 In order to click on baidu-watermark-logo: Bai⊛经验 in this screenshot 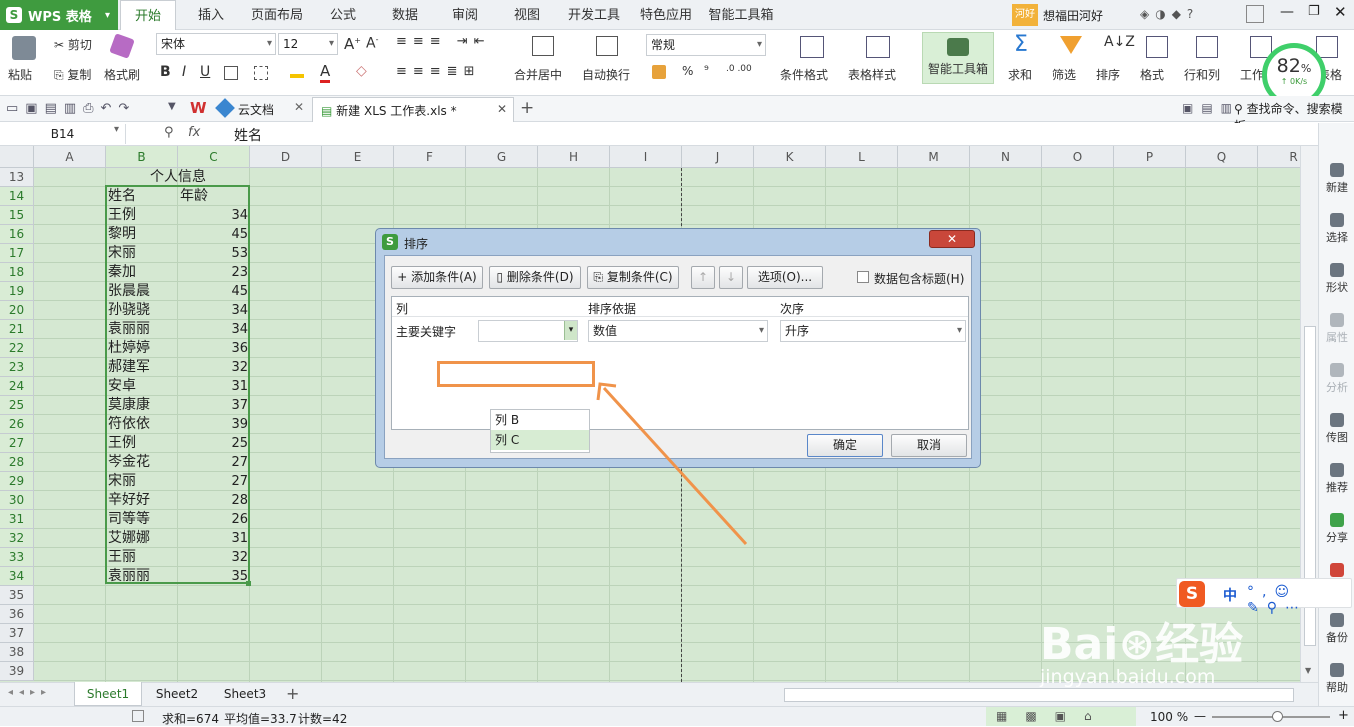, I will do `click(1142, 644)`.